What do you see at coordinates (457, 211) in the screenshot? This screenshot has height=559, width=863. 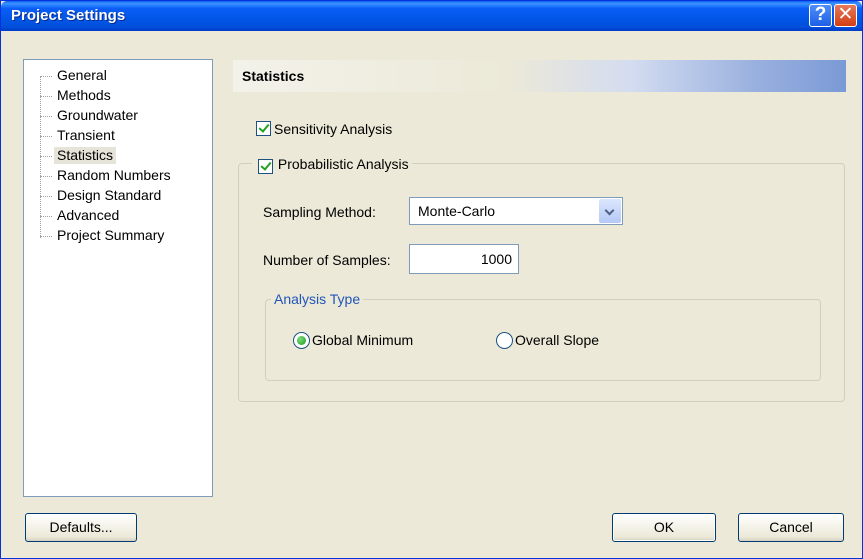 I see `sampling-method-value: Monte-Carlo` at bounding box center [457, 211].